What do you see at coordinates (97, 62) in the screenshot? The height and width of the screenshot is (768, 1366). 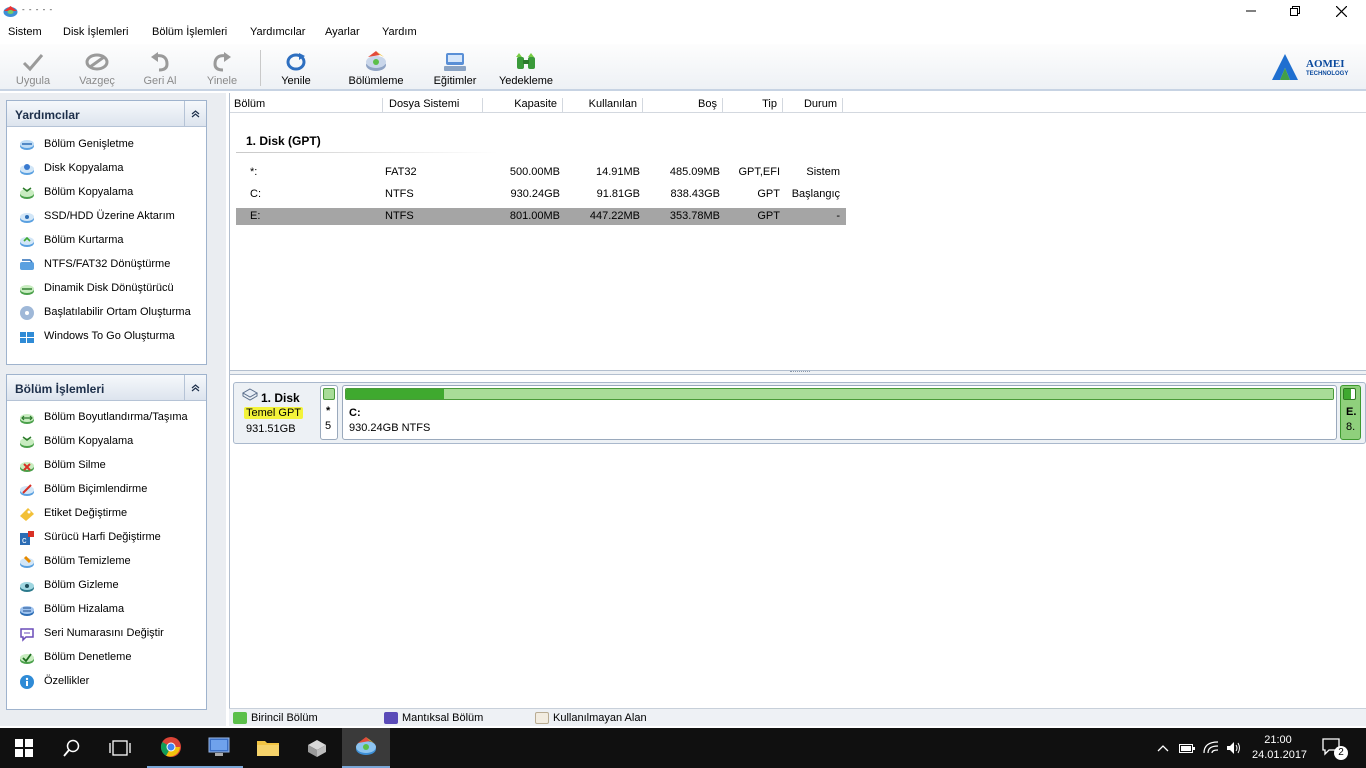 I see `discard-icon` at bounding box center [97, 62].